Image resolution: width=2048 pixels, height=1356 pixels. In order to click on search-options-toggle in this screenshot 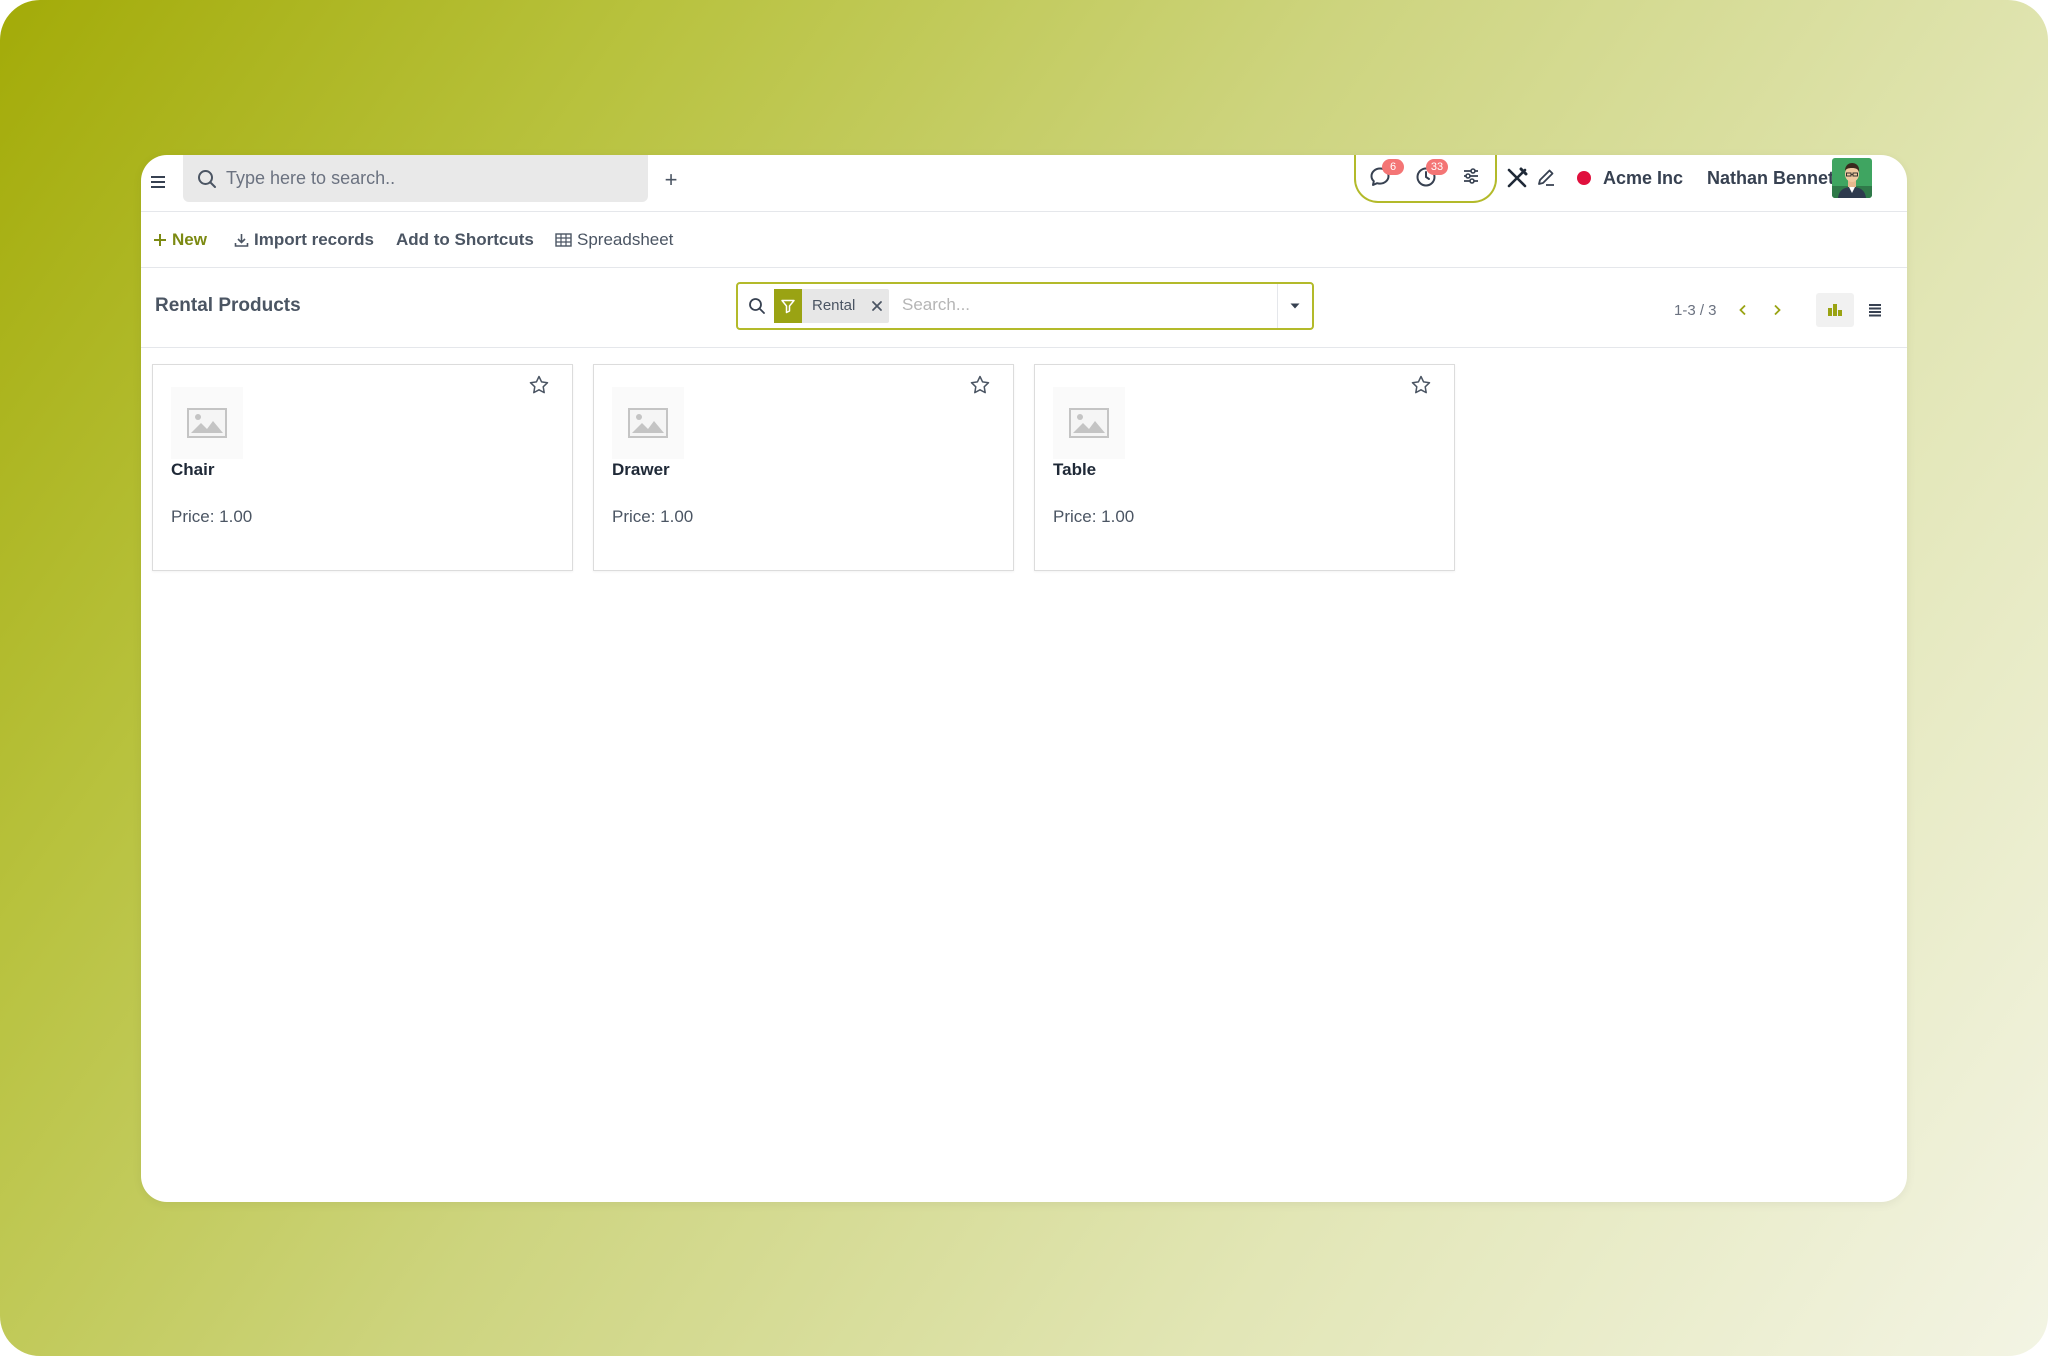, I will do `click(1294, 306)`.